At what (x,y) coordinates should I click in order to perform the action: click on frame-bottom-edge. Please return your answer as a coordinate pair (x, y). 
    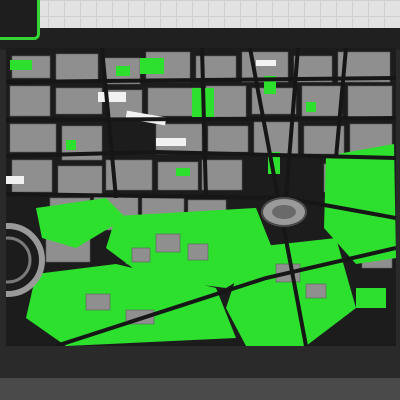
    Looking at the image, I should click on (200, 389).